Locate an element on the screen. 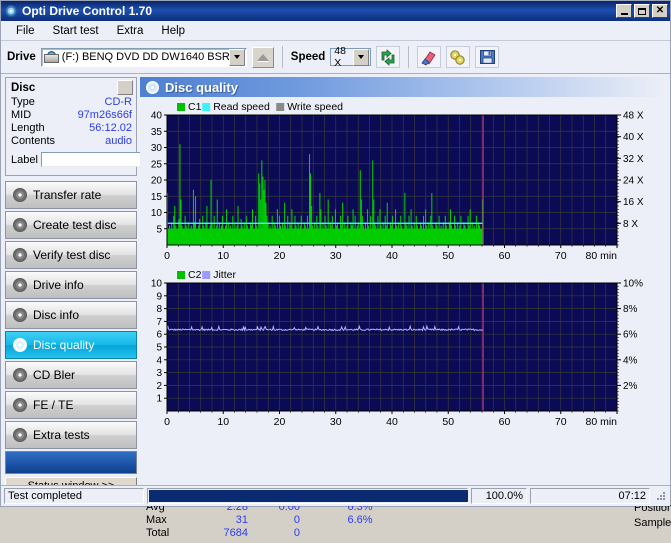  close-button: ✕ is located at coordinates (660, 11).